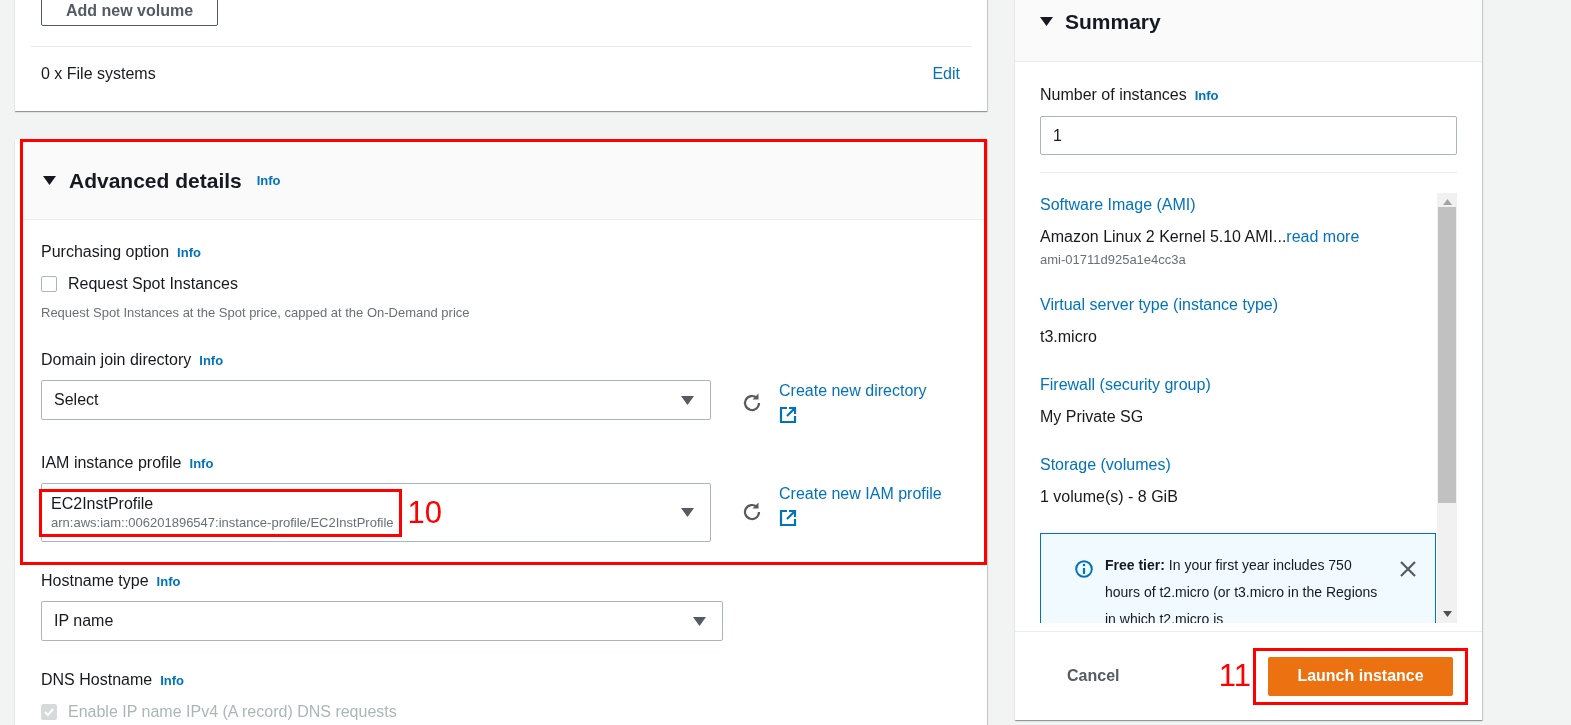 The image size is (1571, 725). Describe the element at coordinates (1238, 465) in the screenshot. I see `summary-link: Storage (volumes)` at that location.